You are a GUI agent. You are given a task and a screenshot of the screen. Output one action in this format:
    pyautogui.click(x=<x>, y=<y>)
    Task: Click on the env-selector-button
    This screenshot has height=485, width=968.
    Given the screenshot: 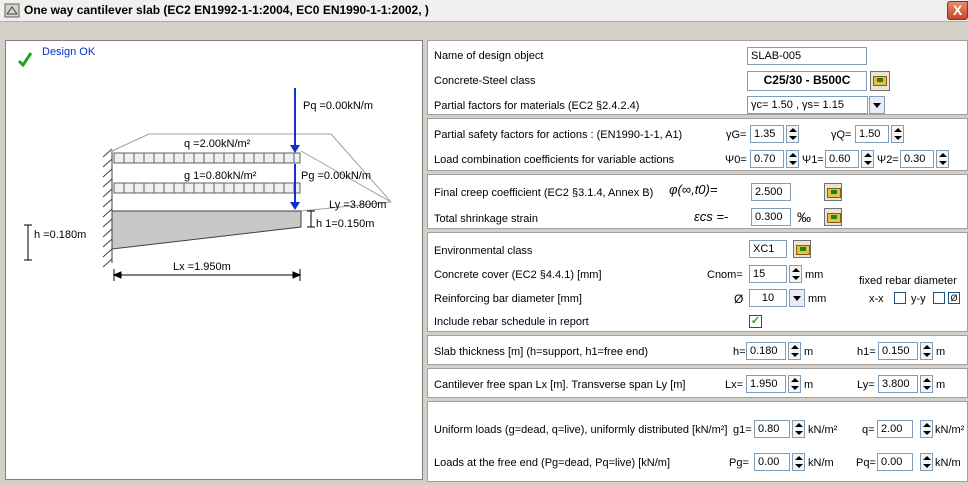 What is the action you would take?
    pyautogui.click(x=802, y=249)
    